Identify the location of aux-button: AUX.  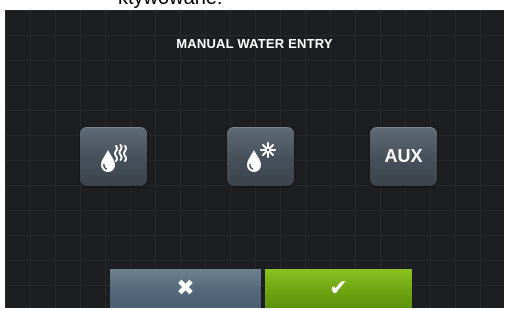
(403, 156).